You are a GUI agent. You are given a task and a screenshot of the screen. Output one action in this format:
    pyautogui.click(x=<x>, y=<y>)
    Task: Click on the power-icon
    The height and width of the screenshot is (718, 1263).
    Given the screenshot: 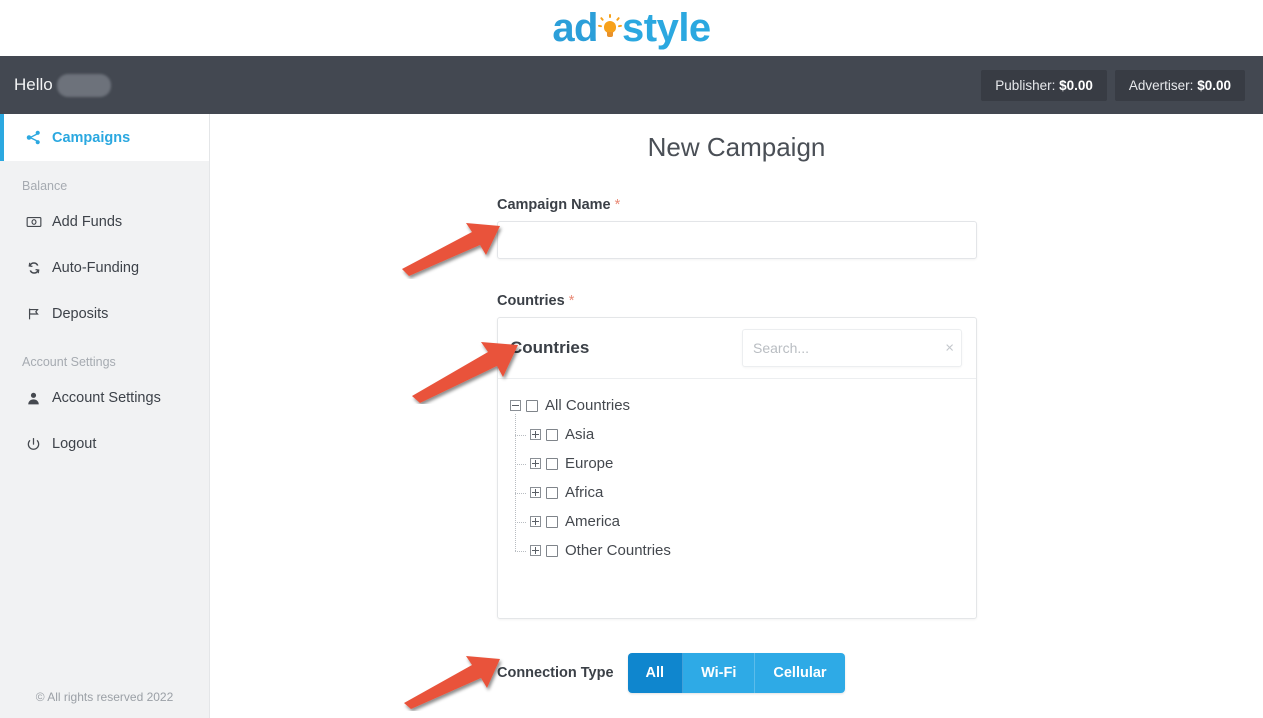 What is the action you would take?
    pyautogui.click(x=39, y=444)
    